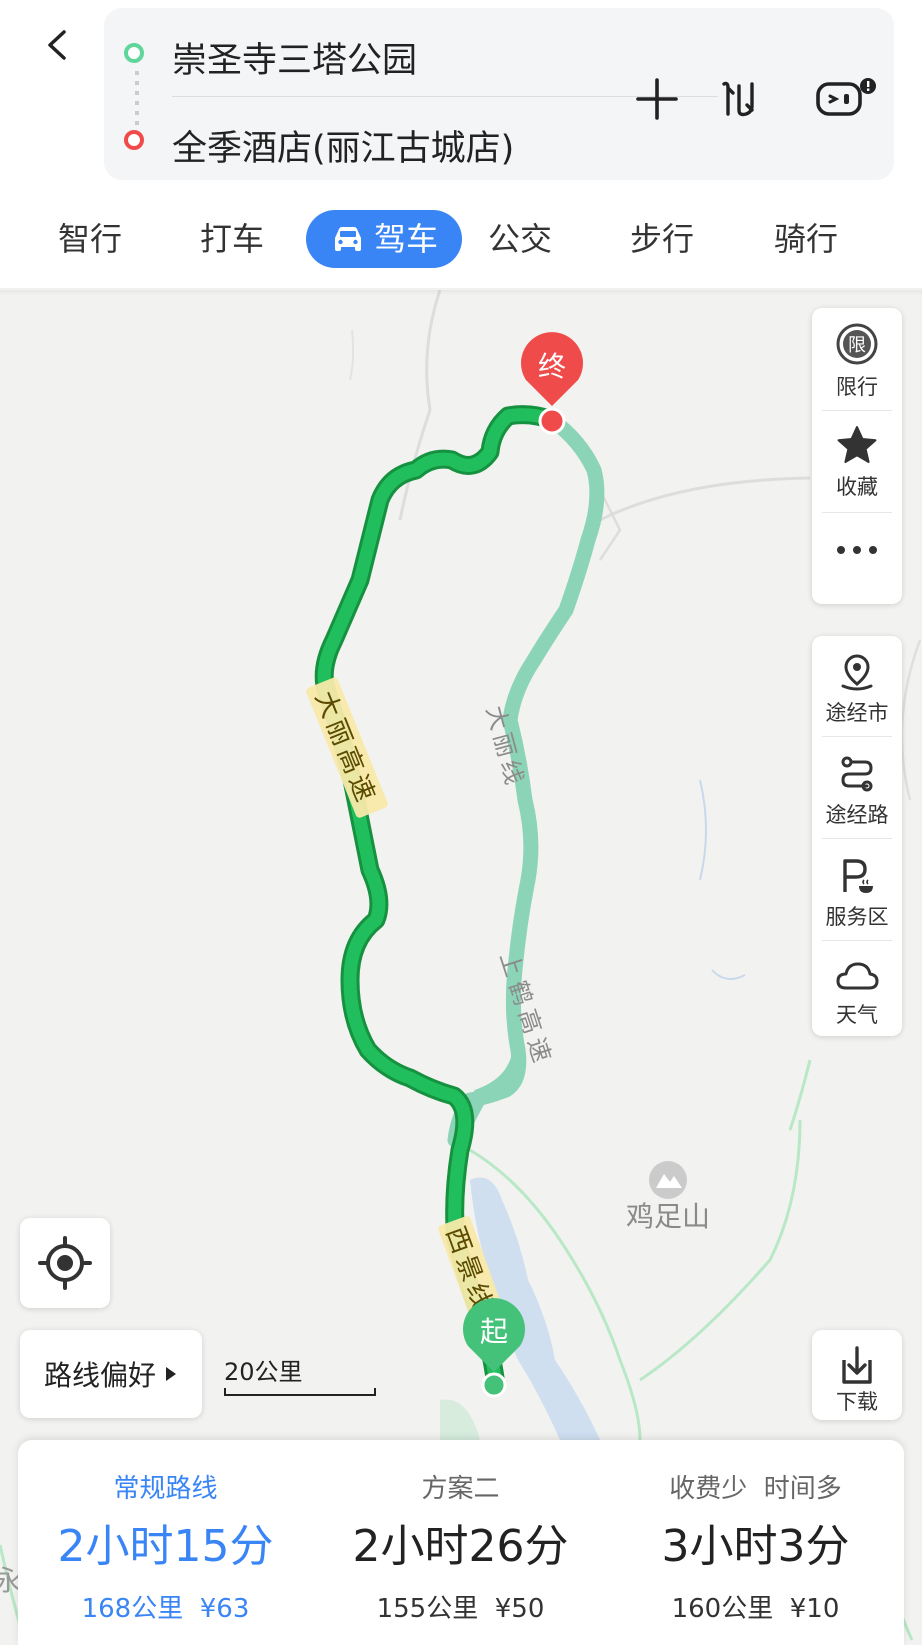 The height and width of the screenshot is (1645, 922). Describe the element at coordinates (755, 1489) in the screenshot. I see `route-option-label: 收费少 时间多` at that location.